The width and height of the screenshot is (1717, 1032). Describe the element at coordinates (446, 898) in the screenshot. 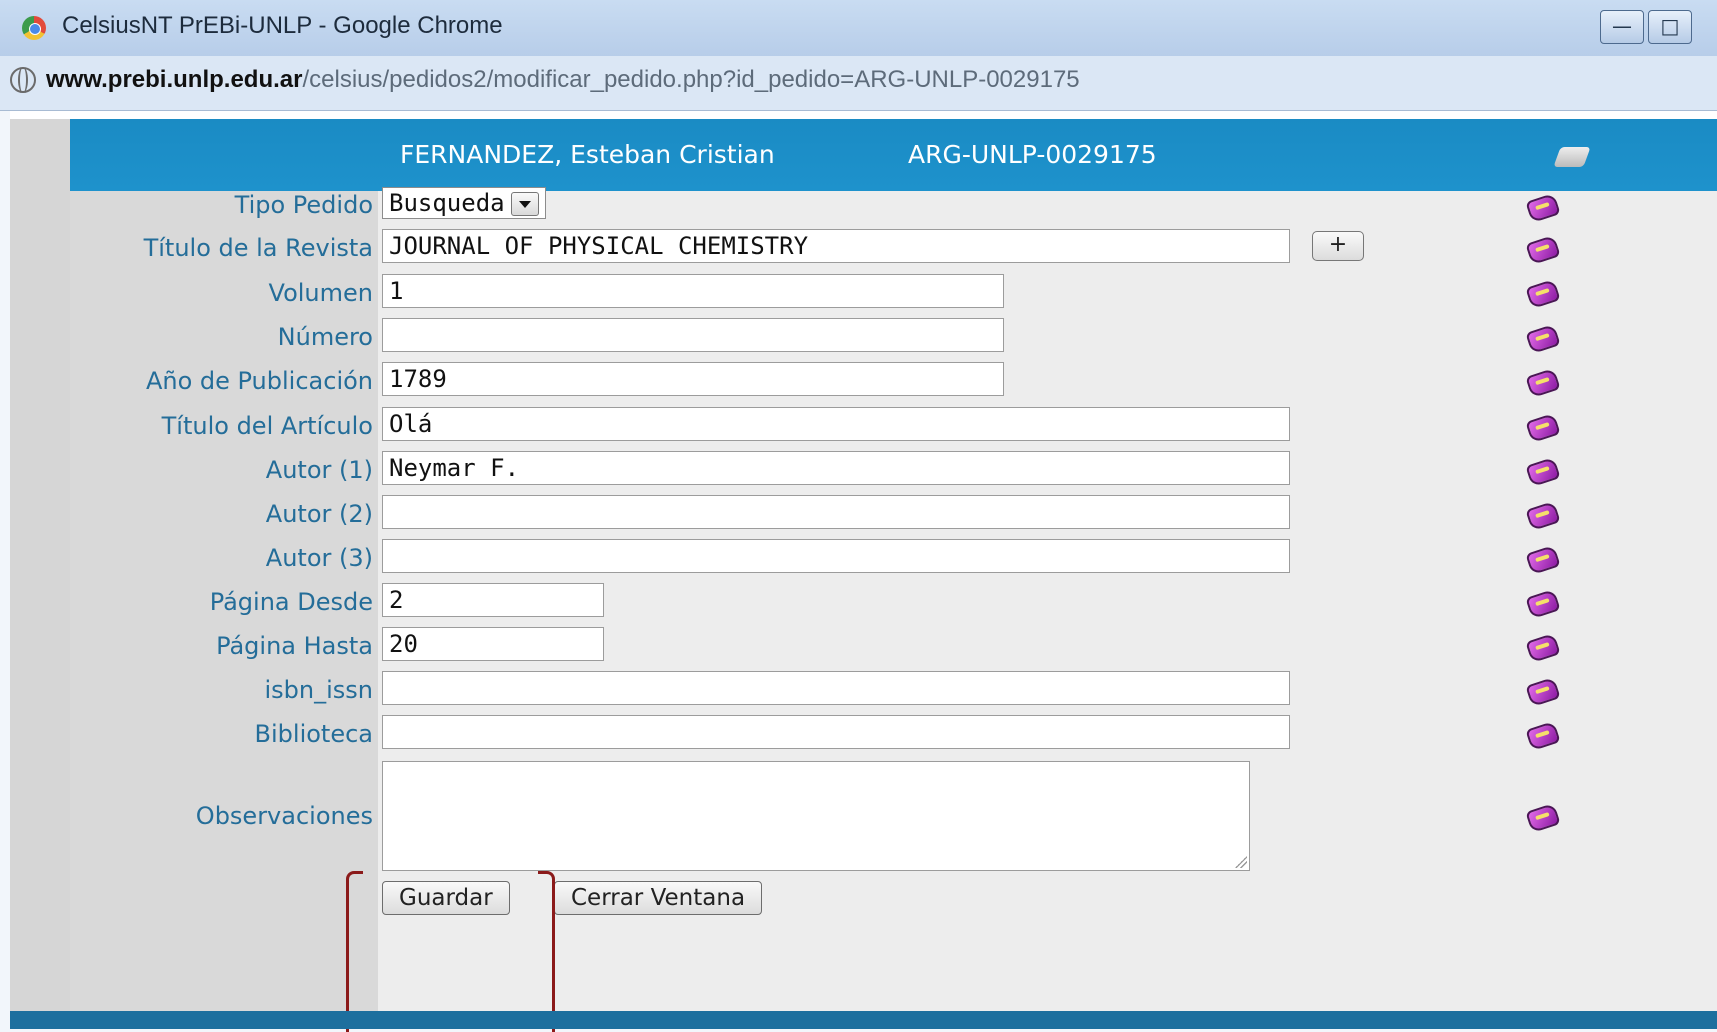

I see `guardar-button: Guardar` at that location.